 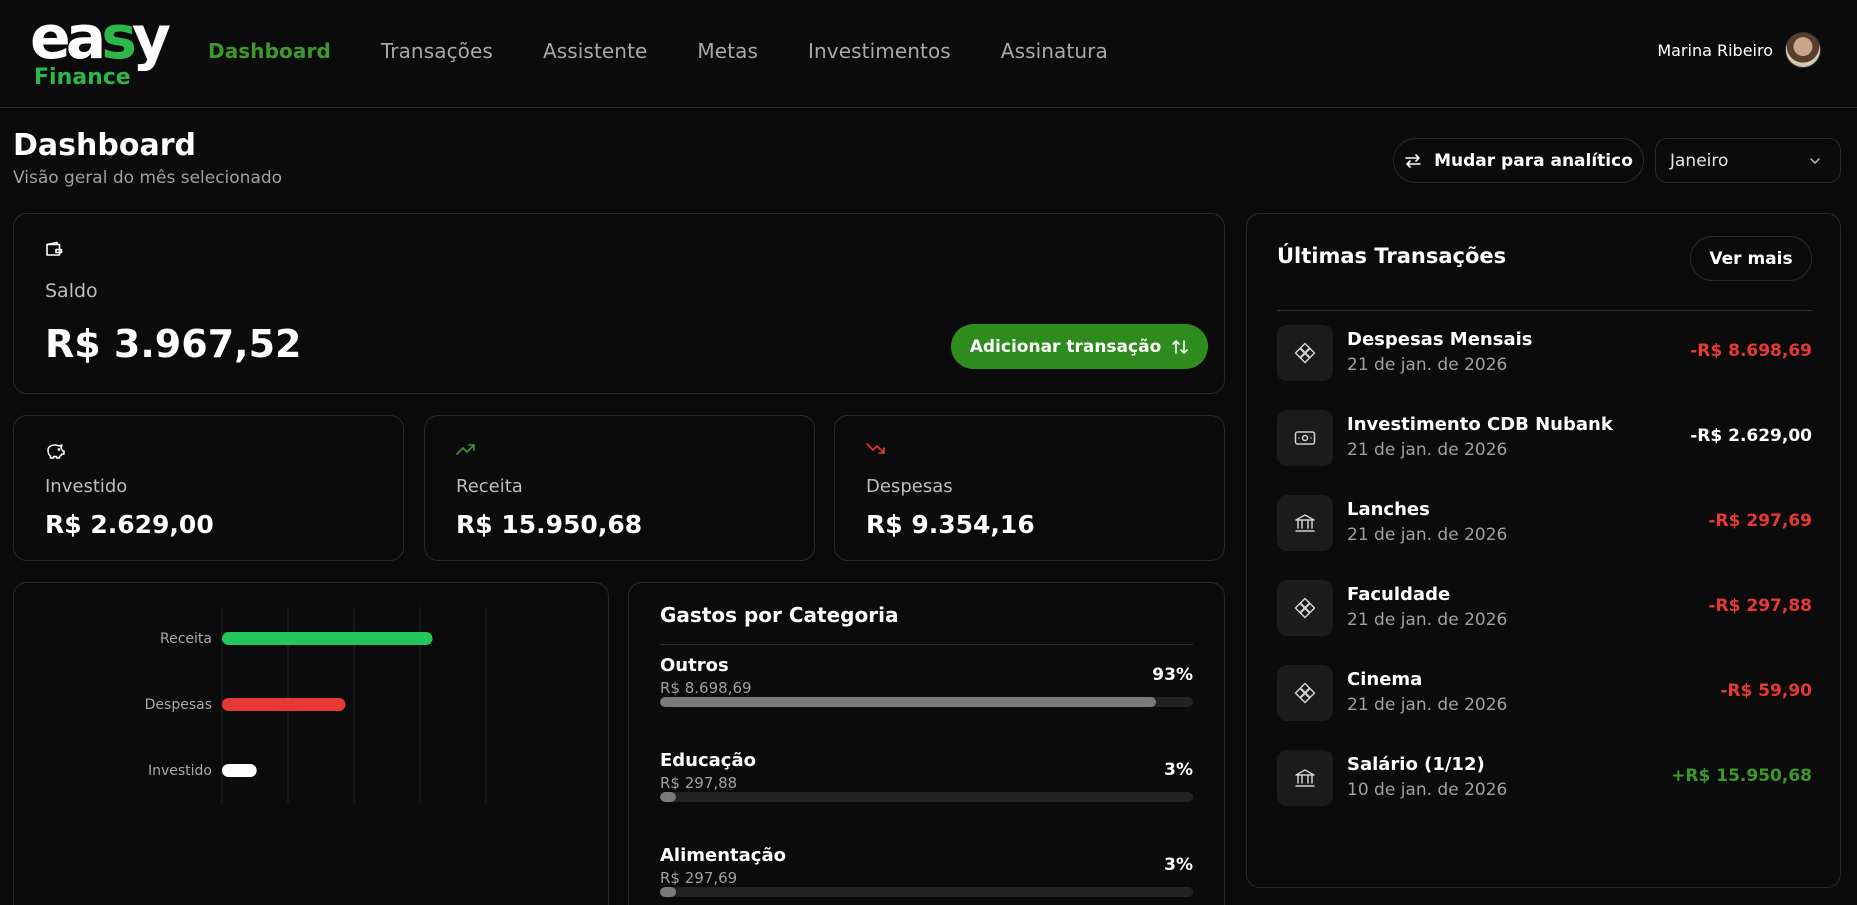 I want to click on piggy-bank-icon, so click(x=56, y=451).